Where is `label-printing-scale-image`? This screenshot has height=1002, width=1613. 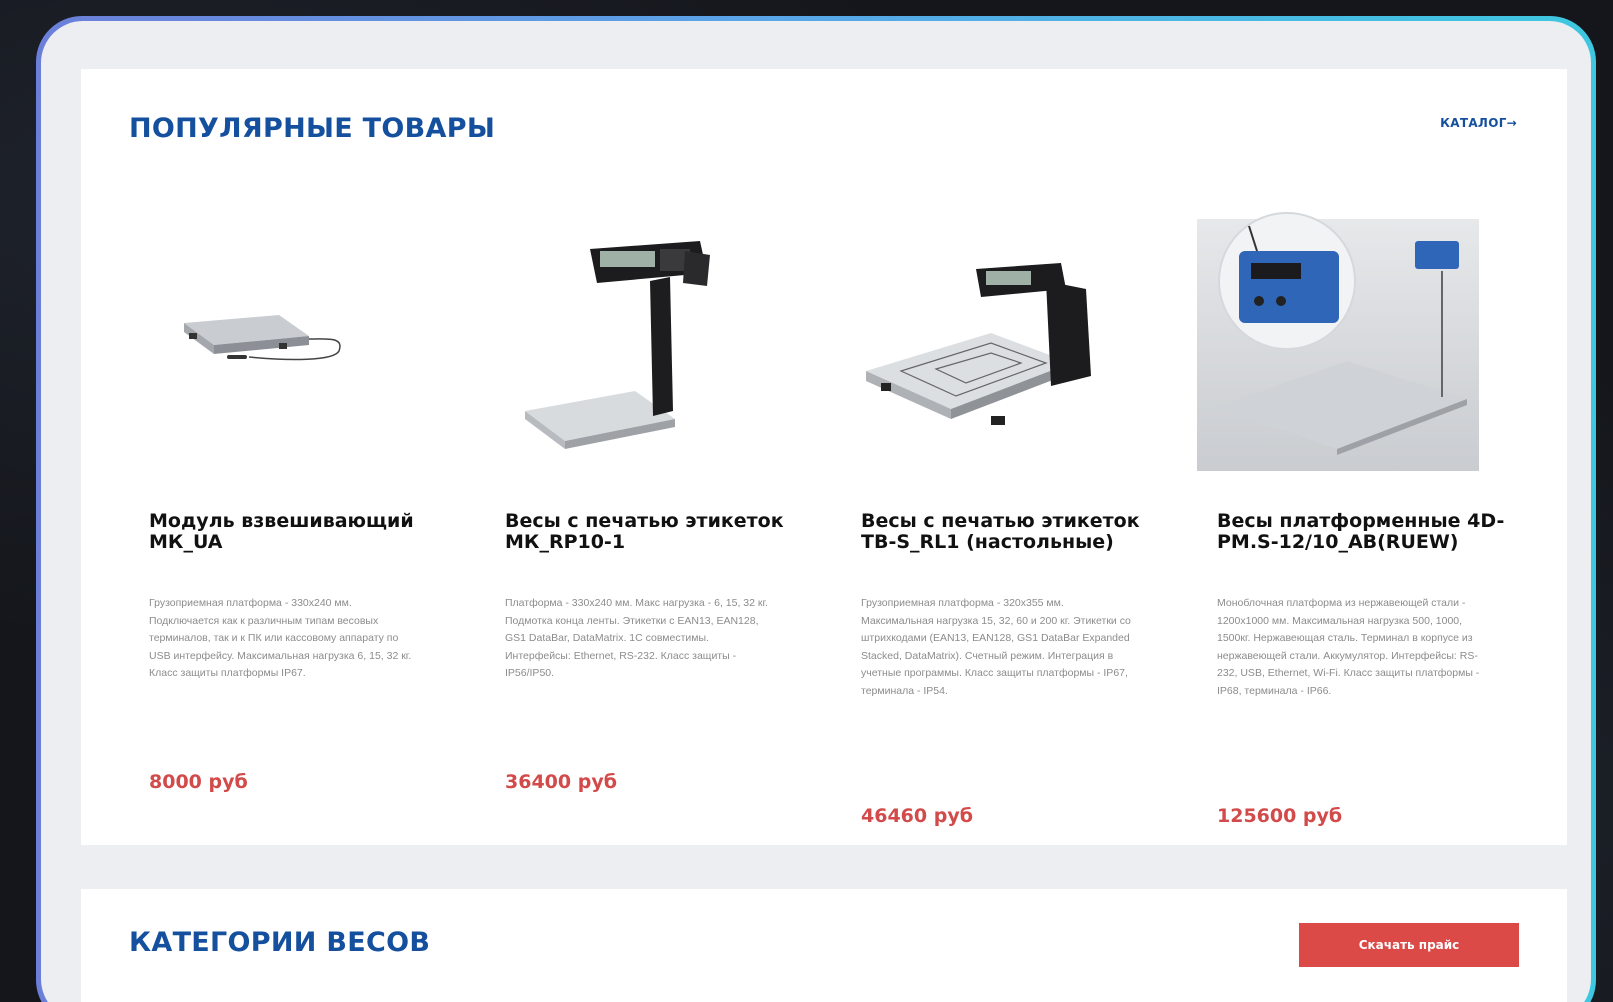 label-printing-scale-image is located at coordinates (640, 341).